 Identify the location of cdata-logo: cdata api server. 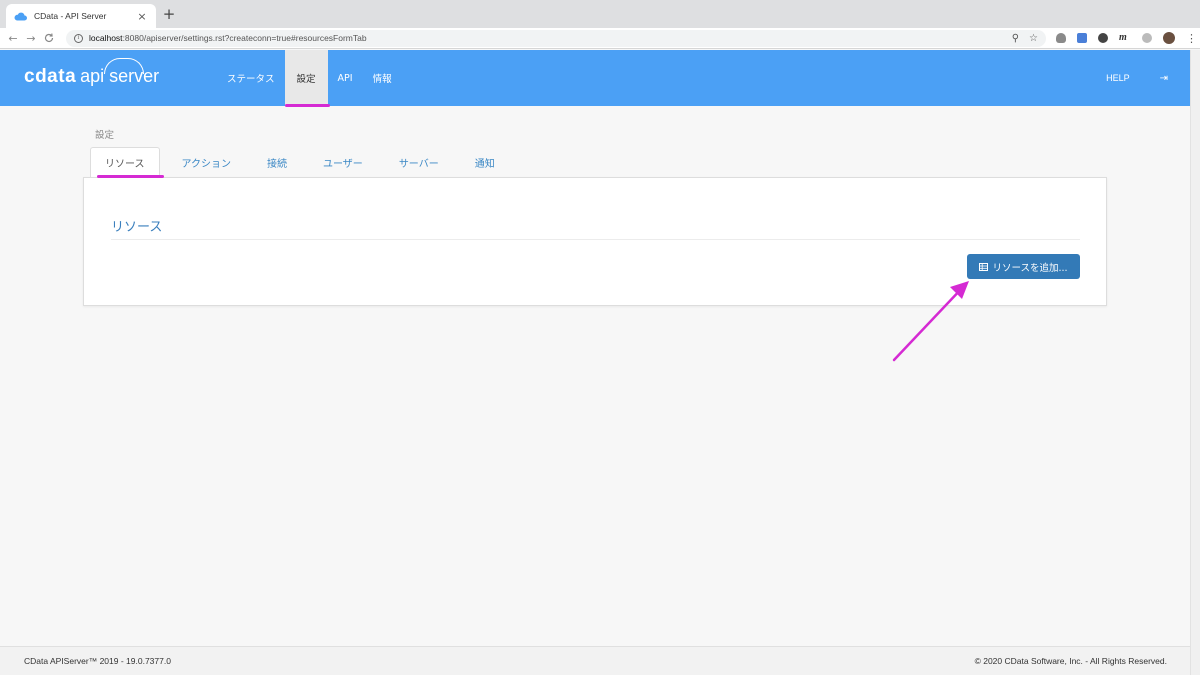
(91, 73).